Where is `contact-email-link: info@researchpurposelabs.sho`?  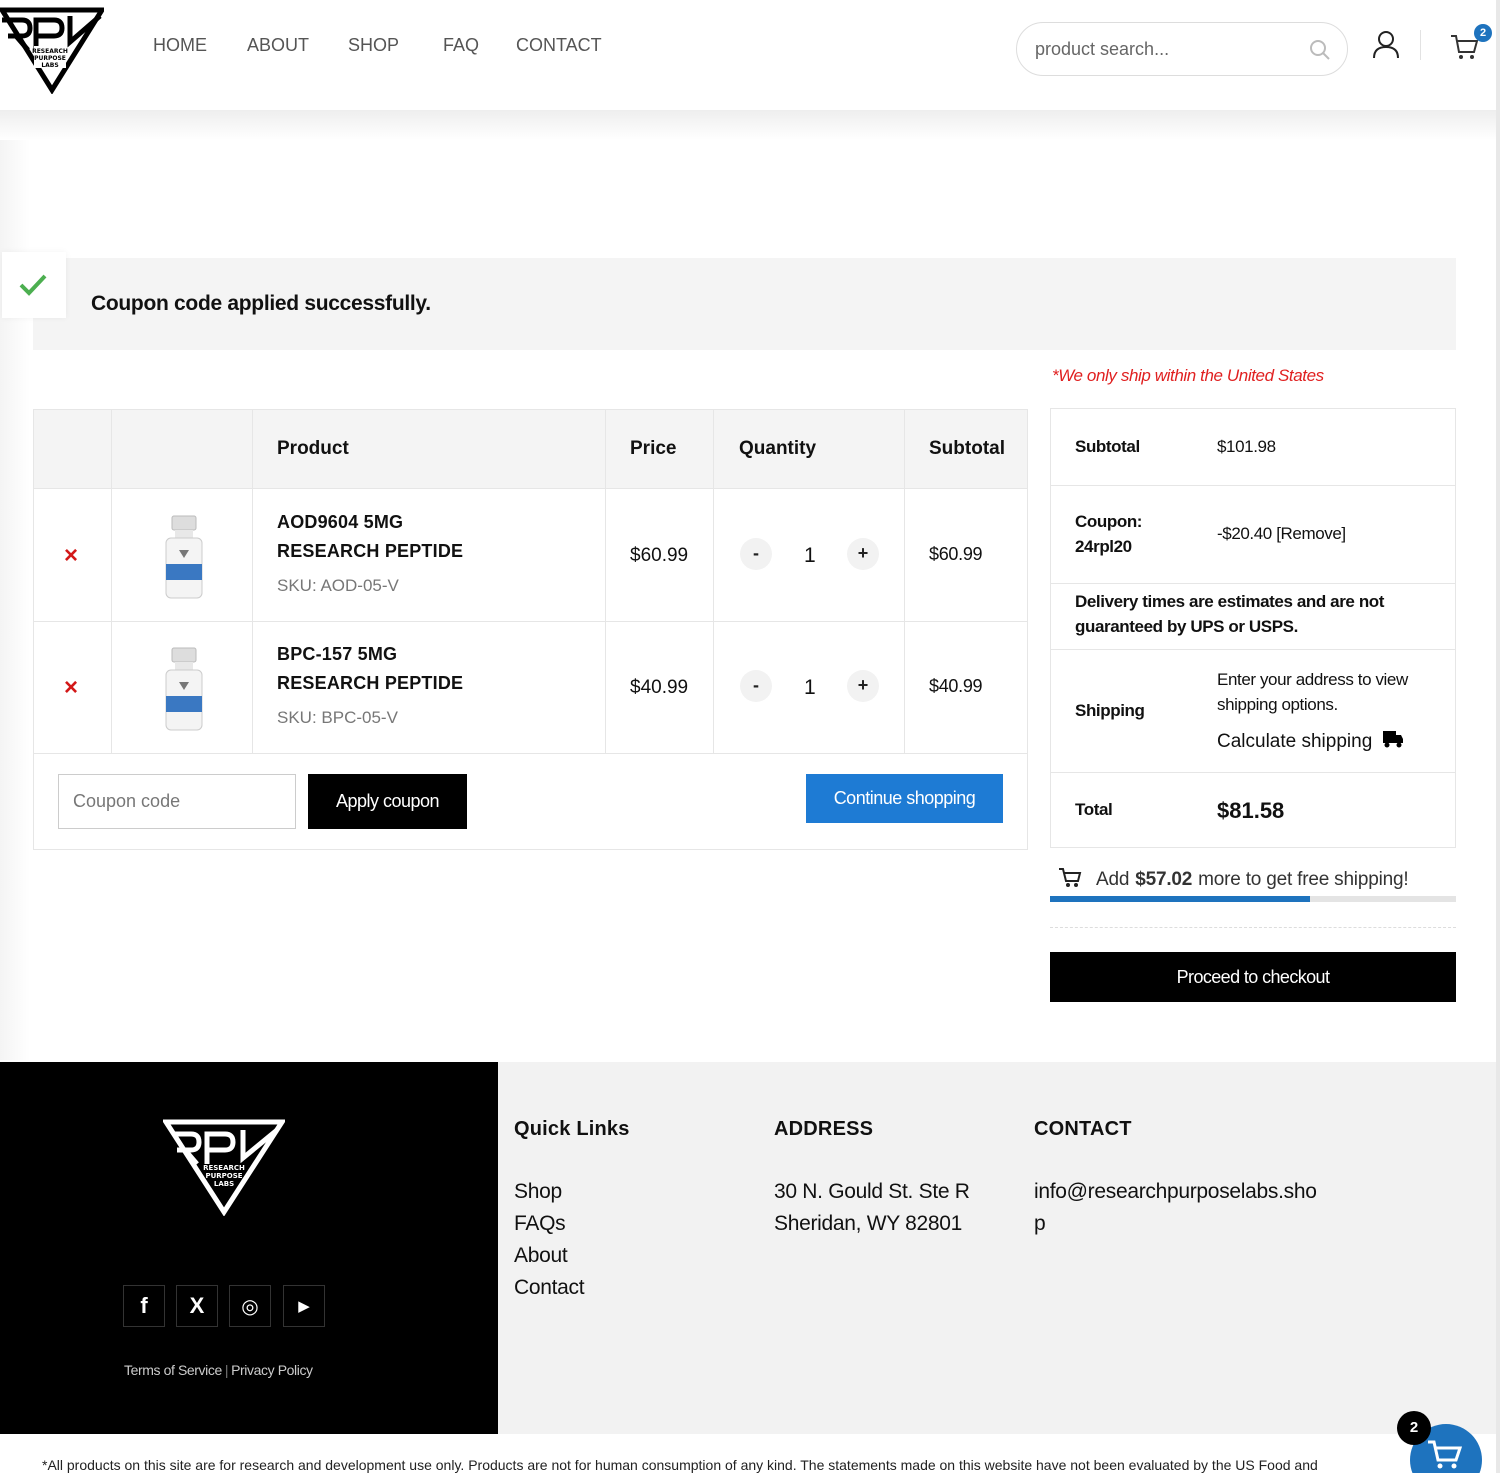
contact-email-link: info@researchpurposelabs.sho is located at coordinates (1175, 1192).